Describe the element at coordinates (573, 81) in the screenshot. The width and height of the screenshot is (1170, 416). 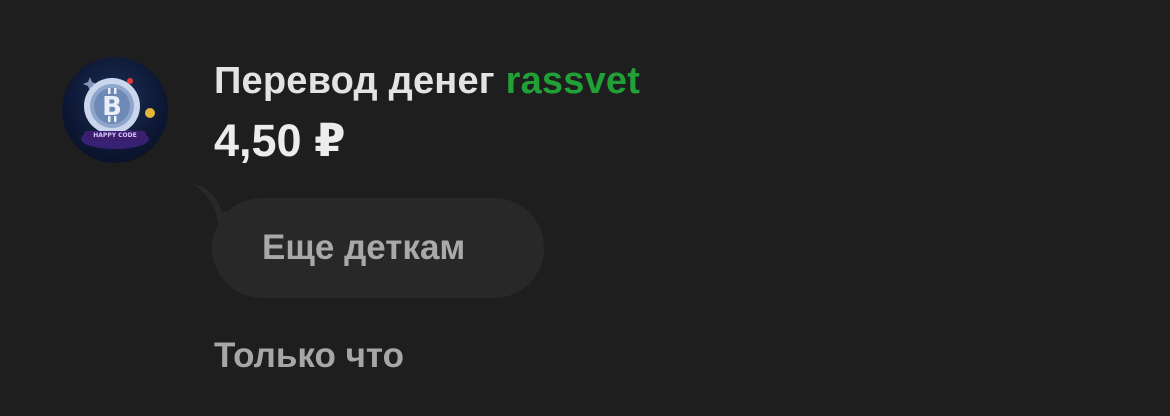
I see `recipient-name: rassvet` at that location.